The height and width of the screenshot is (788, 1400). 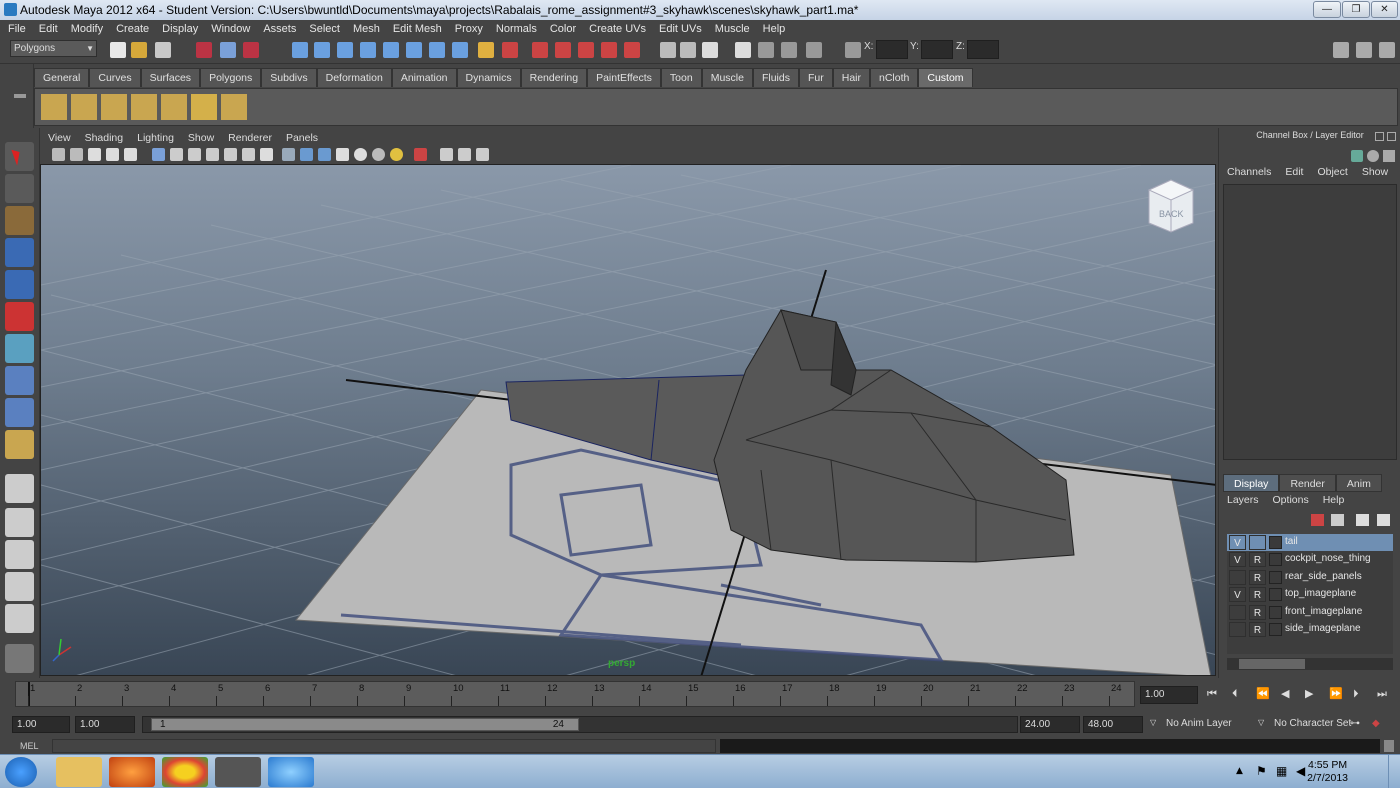 I want to click on viewport-menu-view: View, so click(x=59, y=138).